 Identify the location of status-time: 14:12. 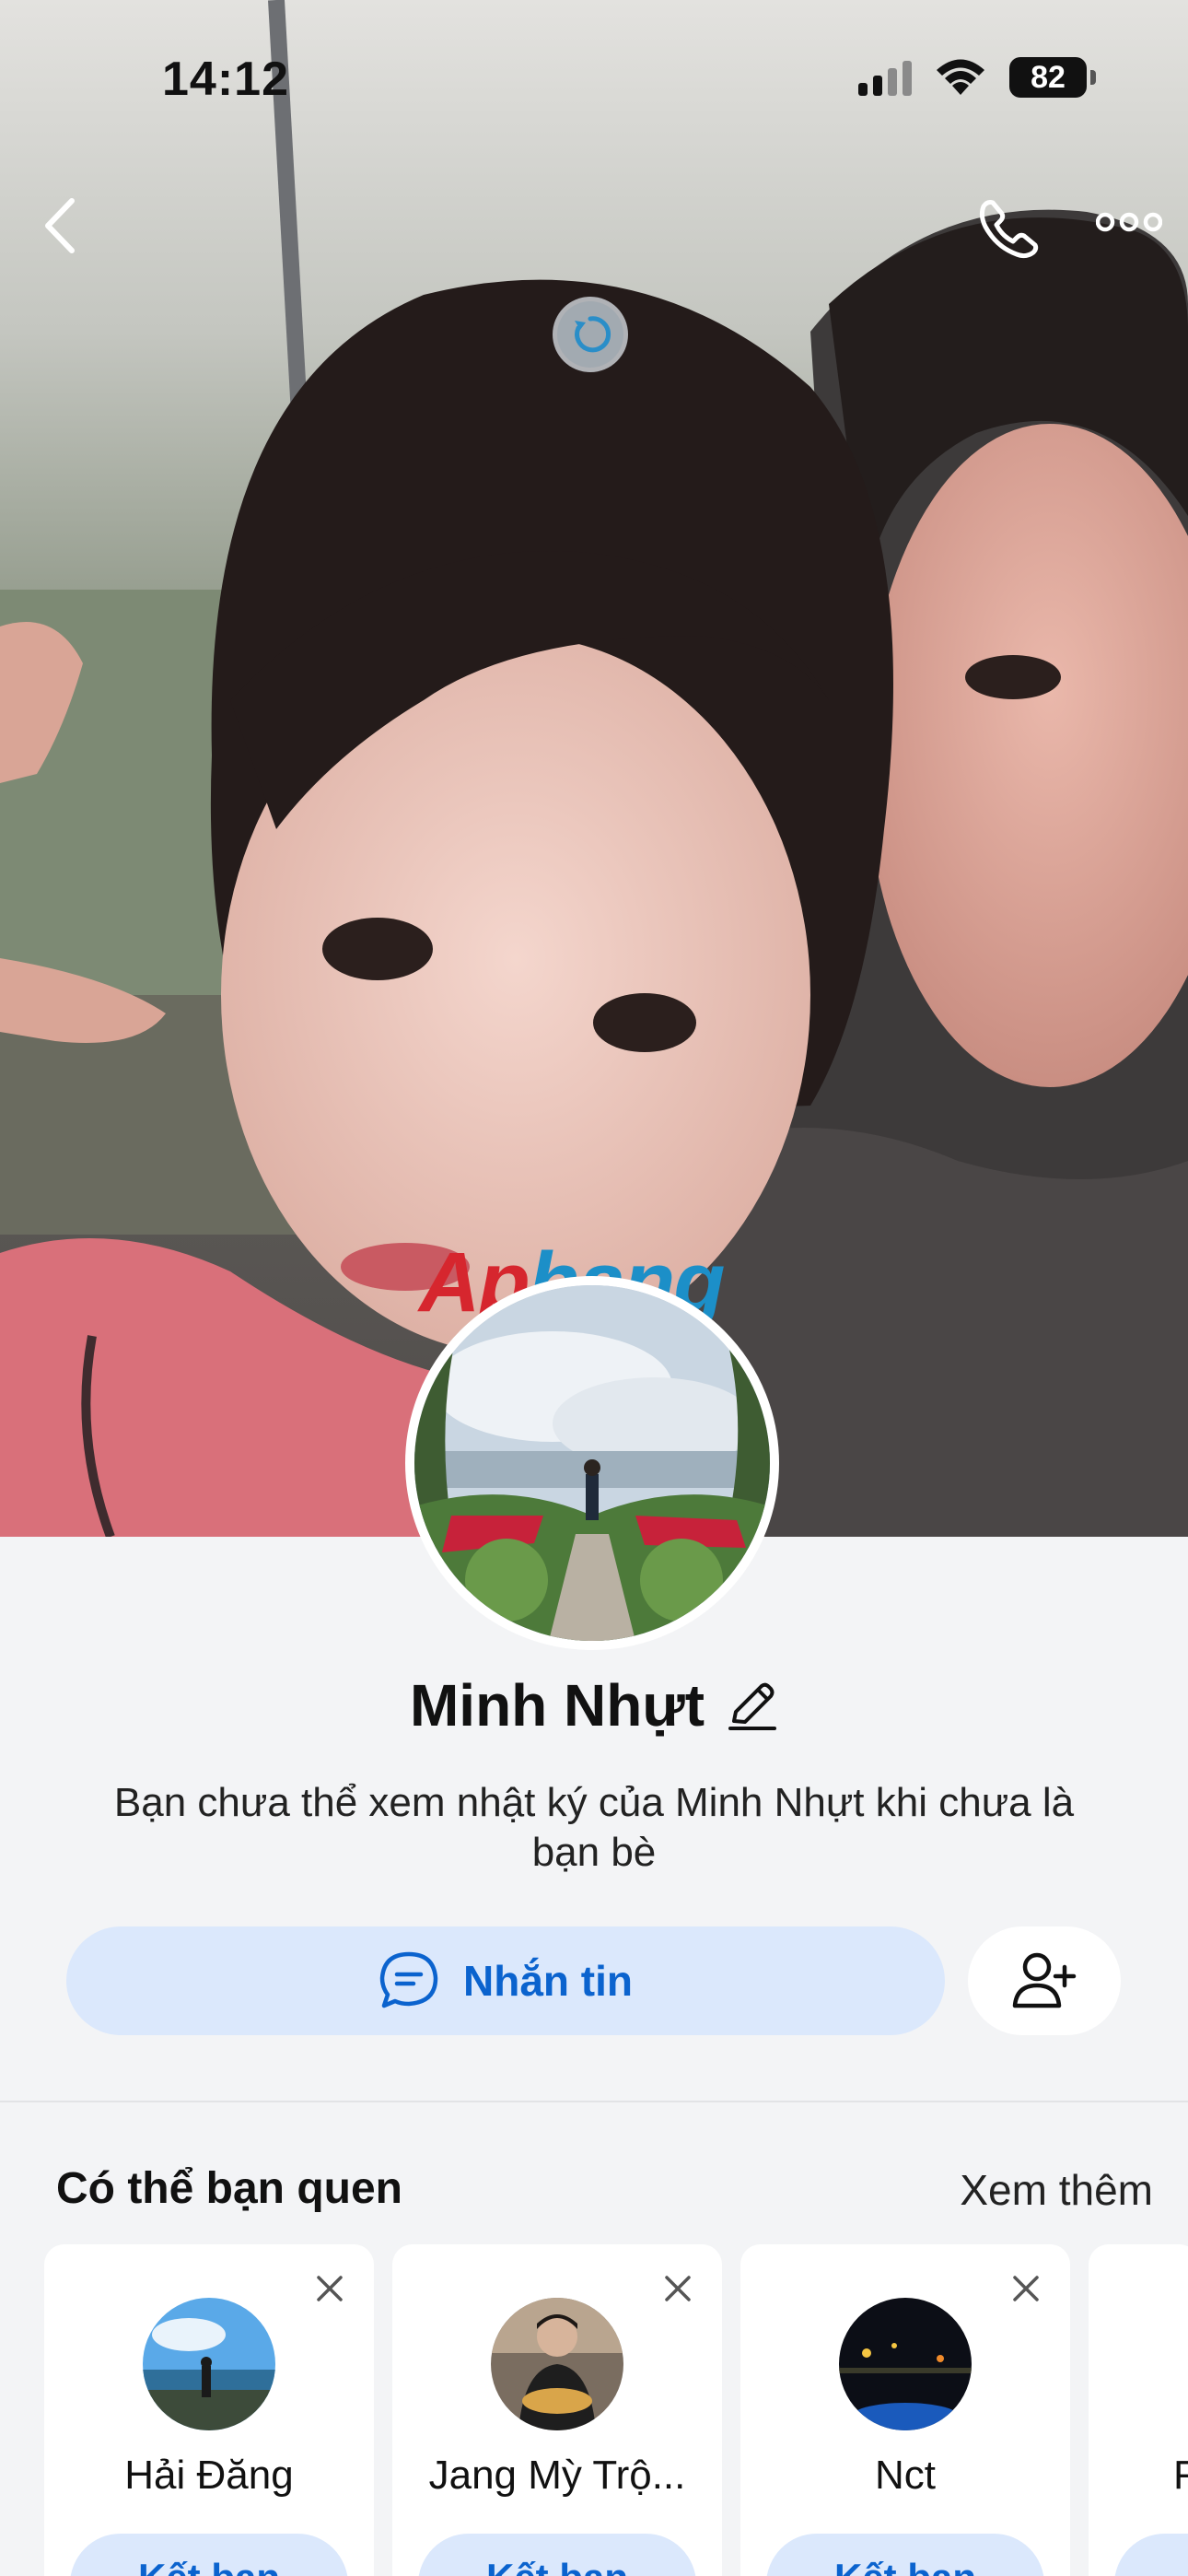
(225, 79).